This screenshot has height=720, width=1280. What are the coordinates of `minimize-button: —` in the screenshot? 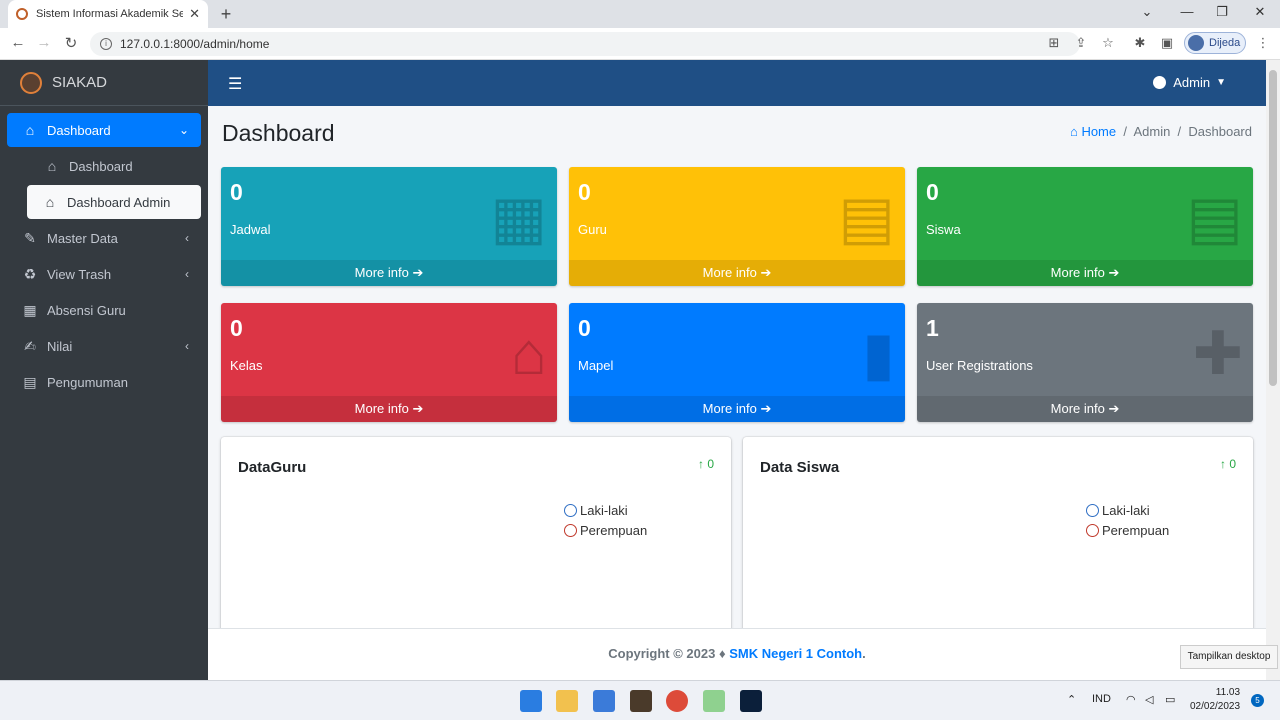 It's located at (1187, 11).